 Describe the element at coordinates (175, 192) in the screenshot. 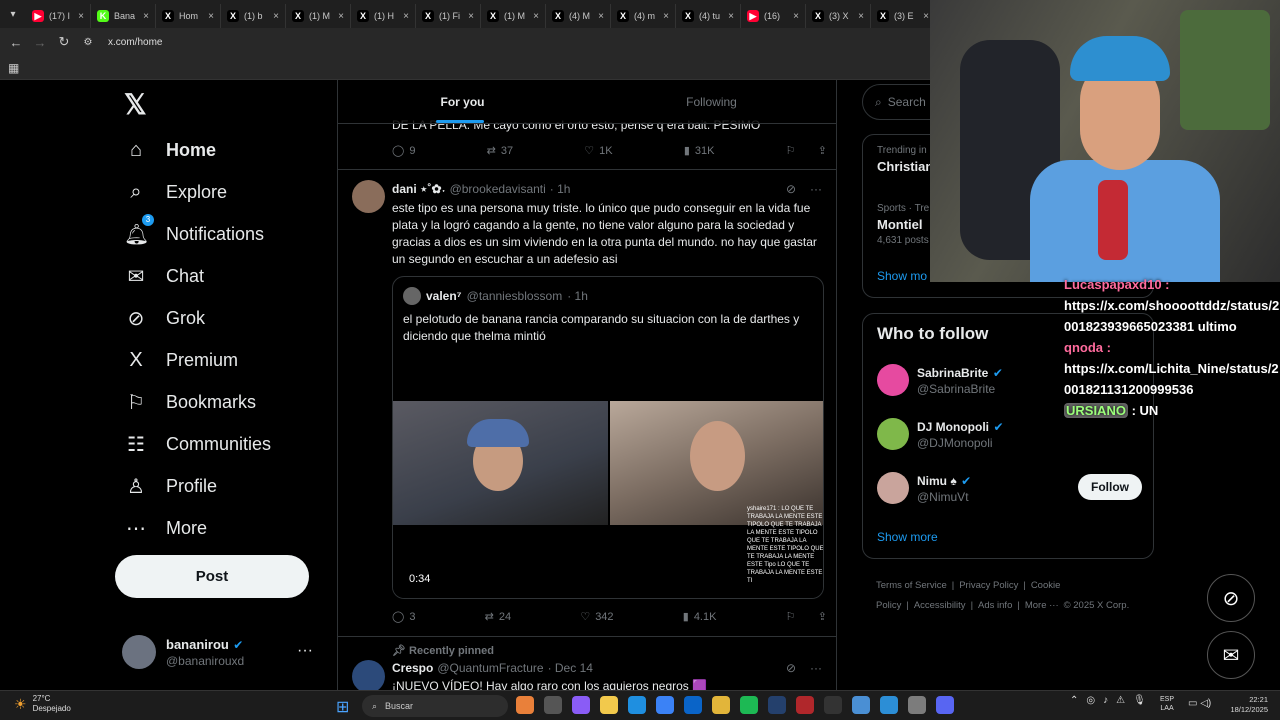

I see `sidebar-item-explore: ⌕ Explore` at that location.